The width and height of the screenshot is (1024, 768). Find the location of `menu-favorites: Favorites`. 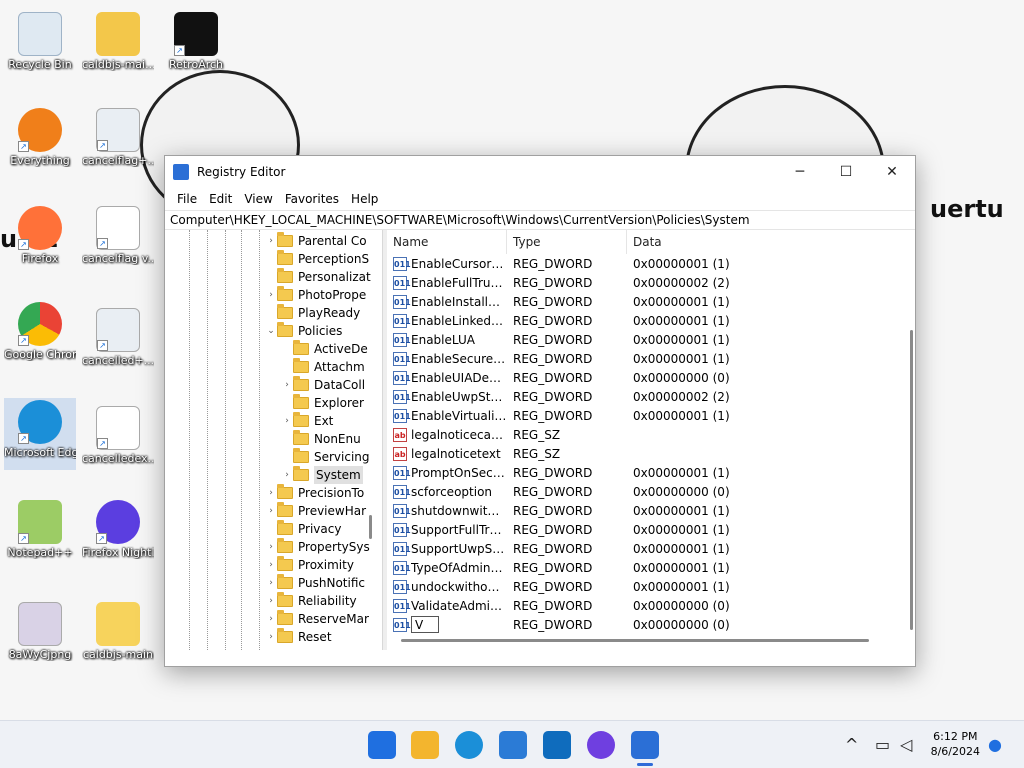

menu-favorites: Favorites is located at coordinates (312, 199).